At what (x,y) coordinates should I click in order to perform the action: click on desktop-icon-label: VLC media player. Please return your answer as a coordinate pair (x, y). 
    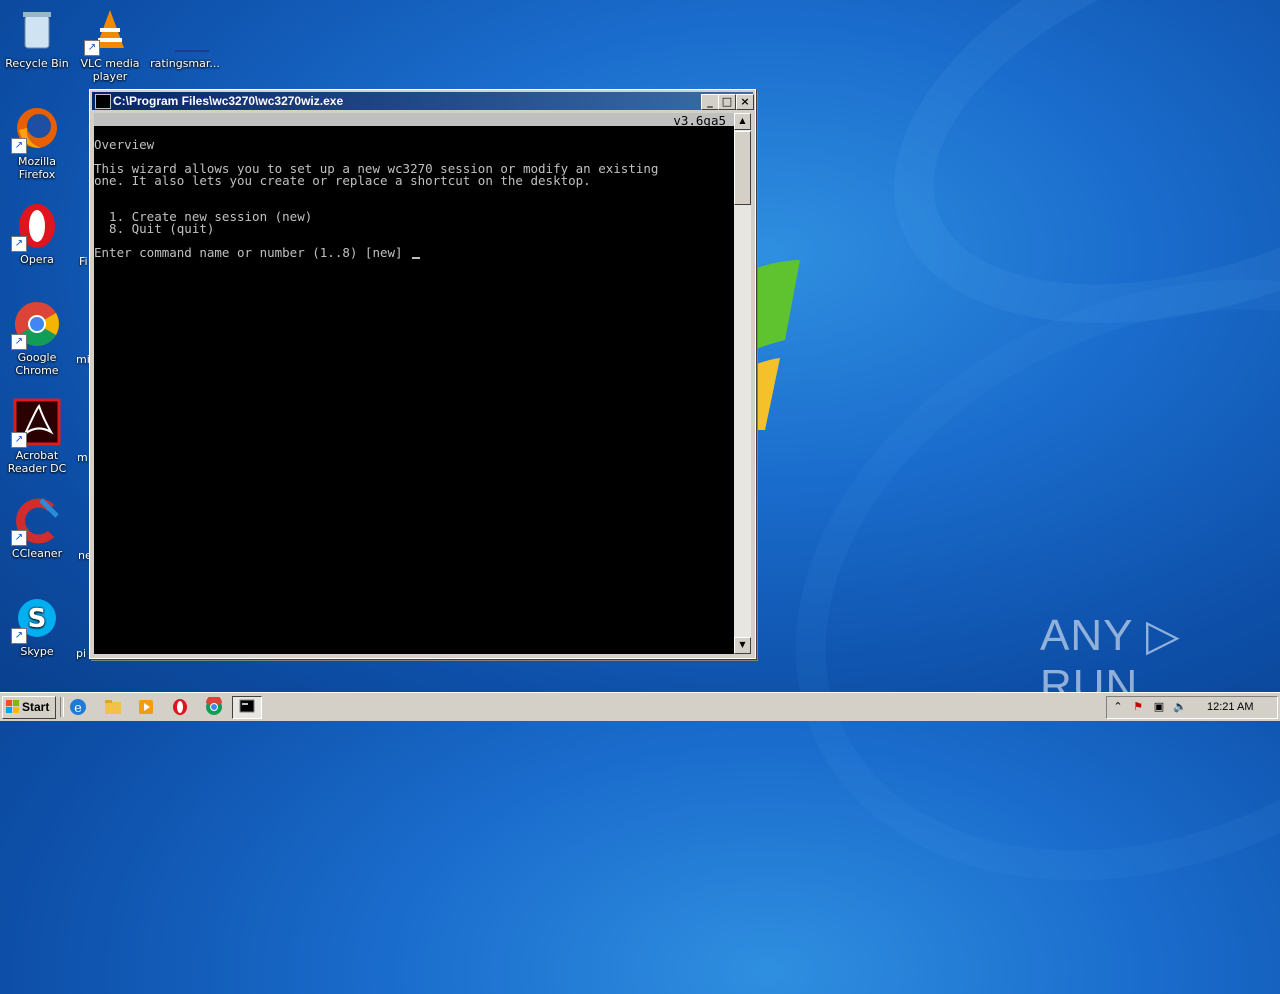
    Looking at the image, I should click on (110, 70).